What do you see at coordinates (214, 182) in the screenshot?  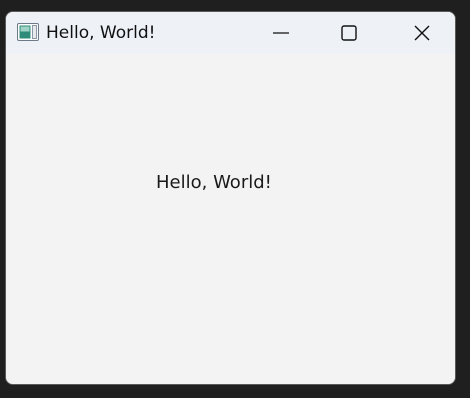 I see `hello-world-label: Hello, World!` at bounding box center [214, 182].